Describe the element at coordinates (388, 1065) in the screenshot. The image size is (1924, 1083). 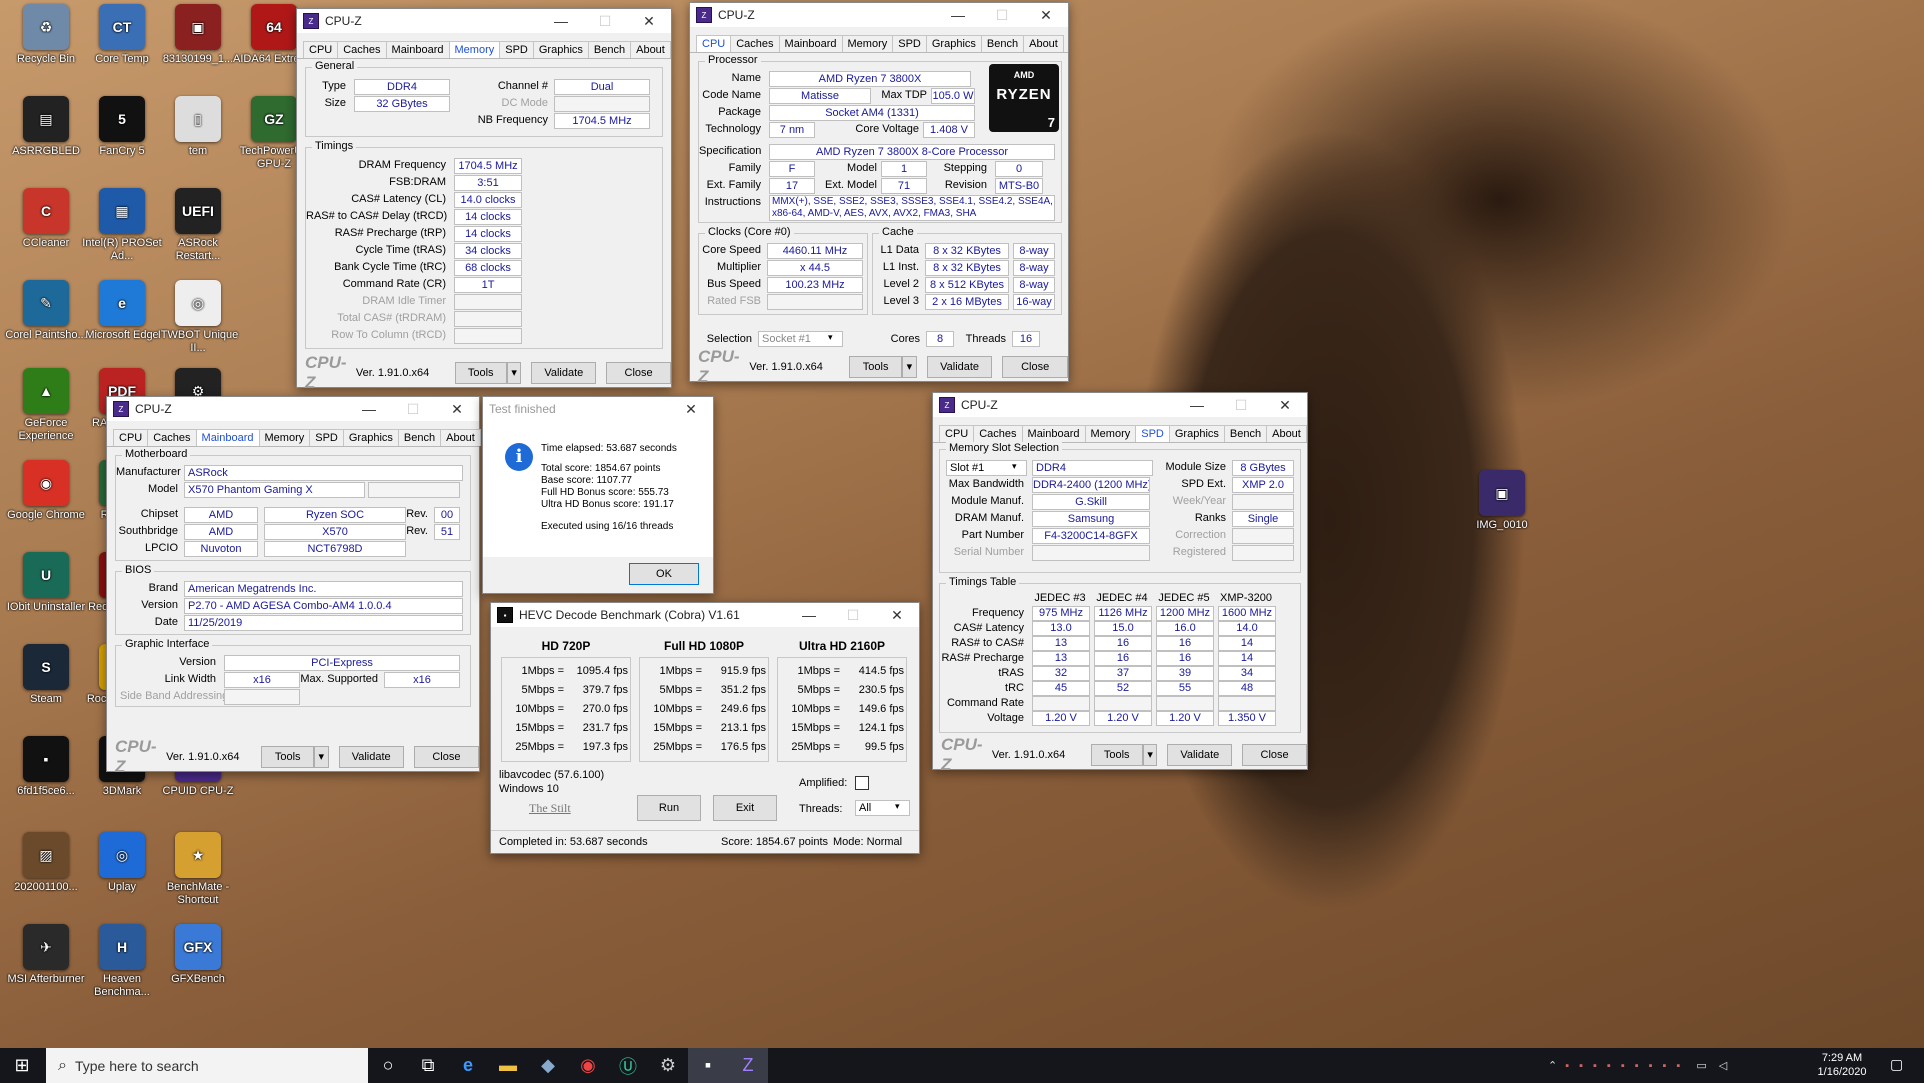
I see `cortana-icon: ○` at that location.